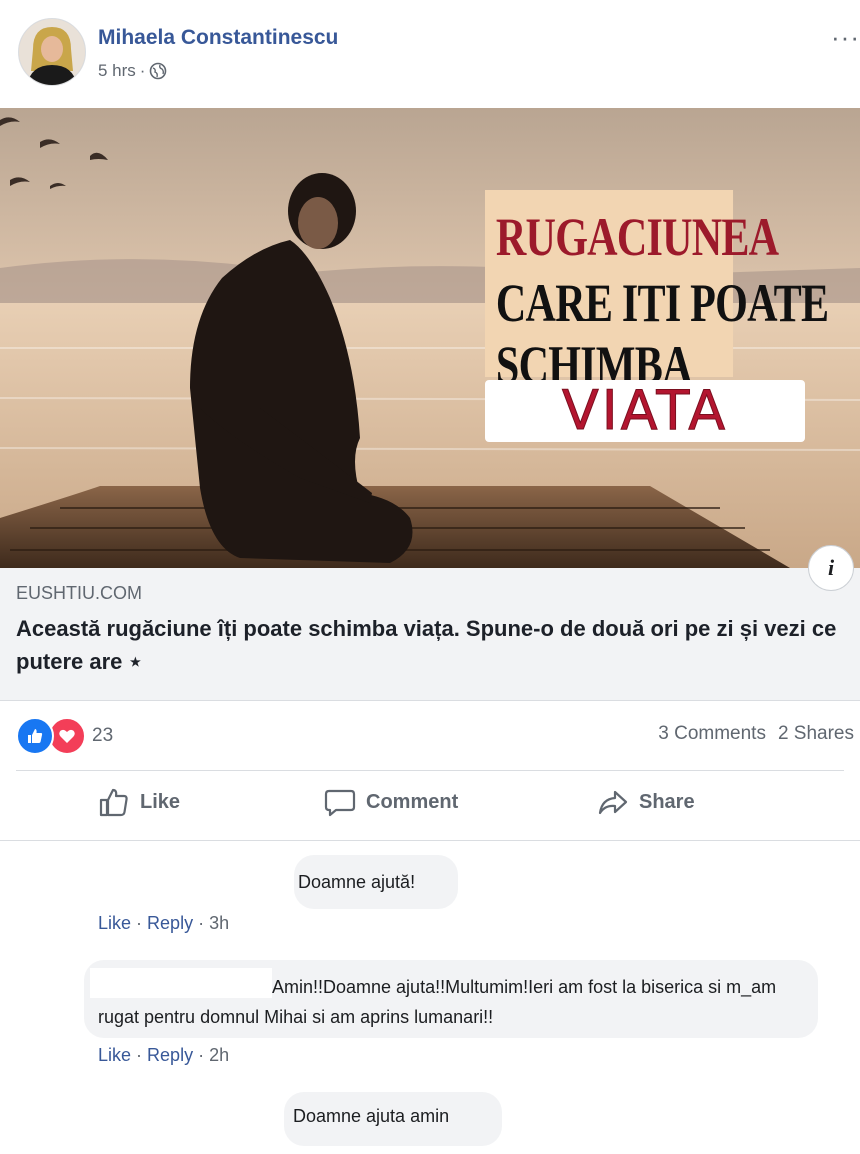 Image resolution: width=860 pixels, height=1154 pixels. Describe the element at coordinates (831, 568) in the screenshot. I see `info-button: i` at that location.